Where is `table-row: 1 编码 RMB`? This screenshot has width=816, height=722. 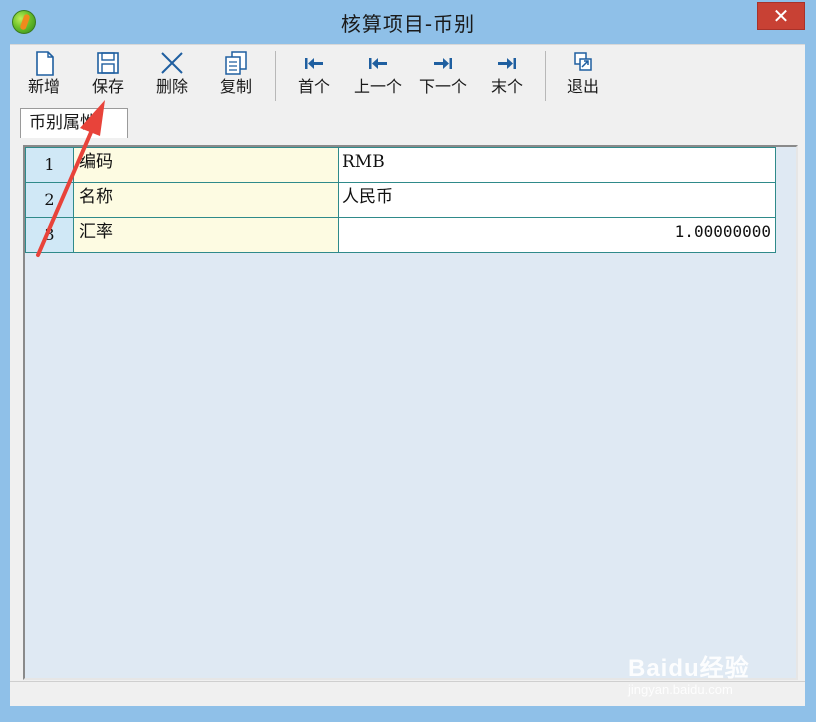
table-row: 1 编码 RMB is located at coordinates (400, 165).